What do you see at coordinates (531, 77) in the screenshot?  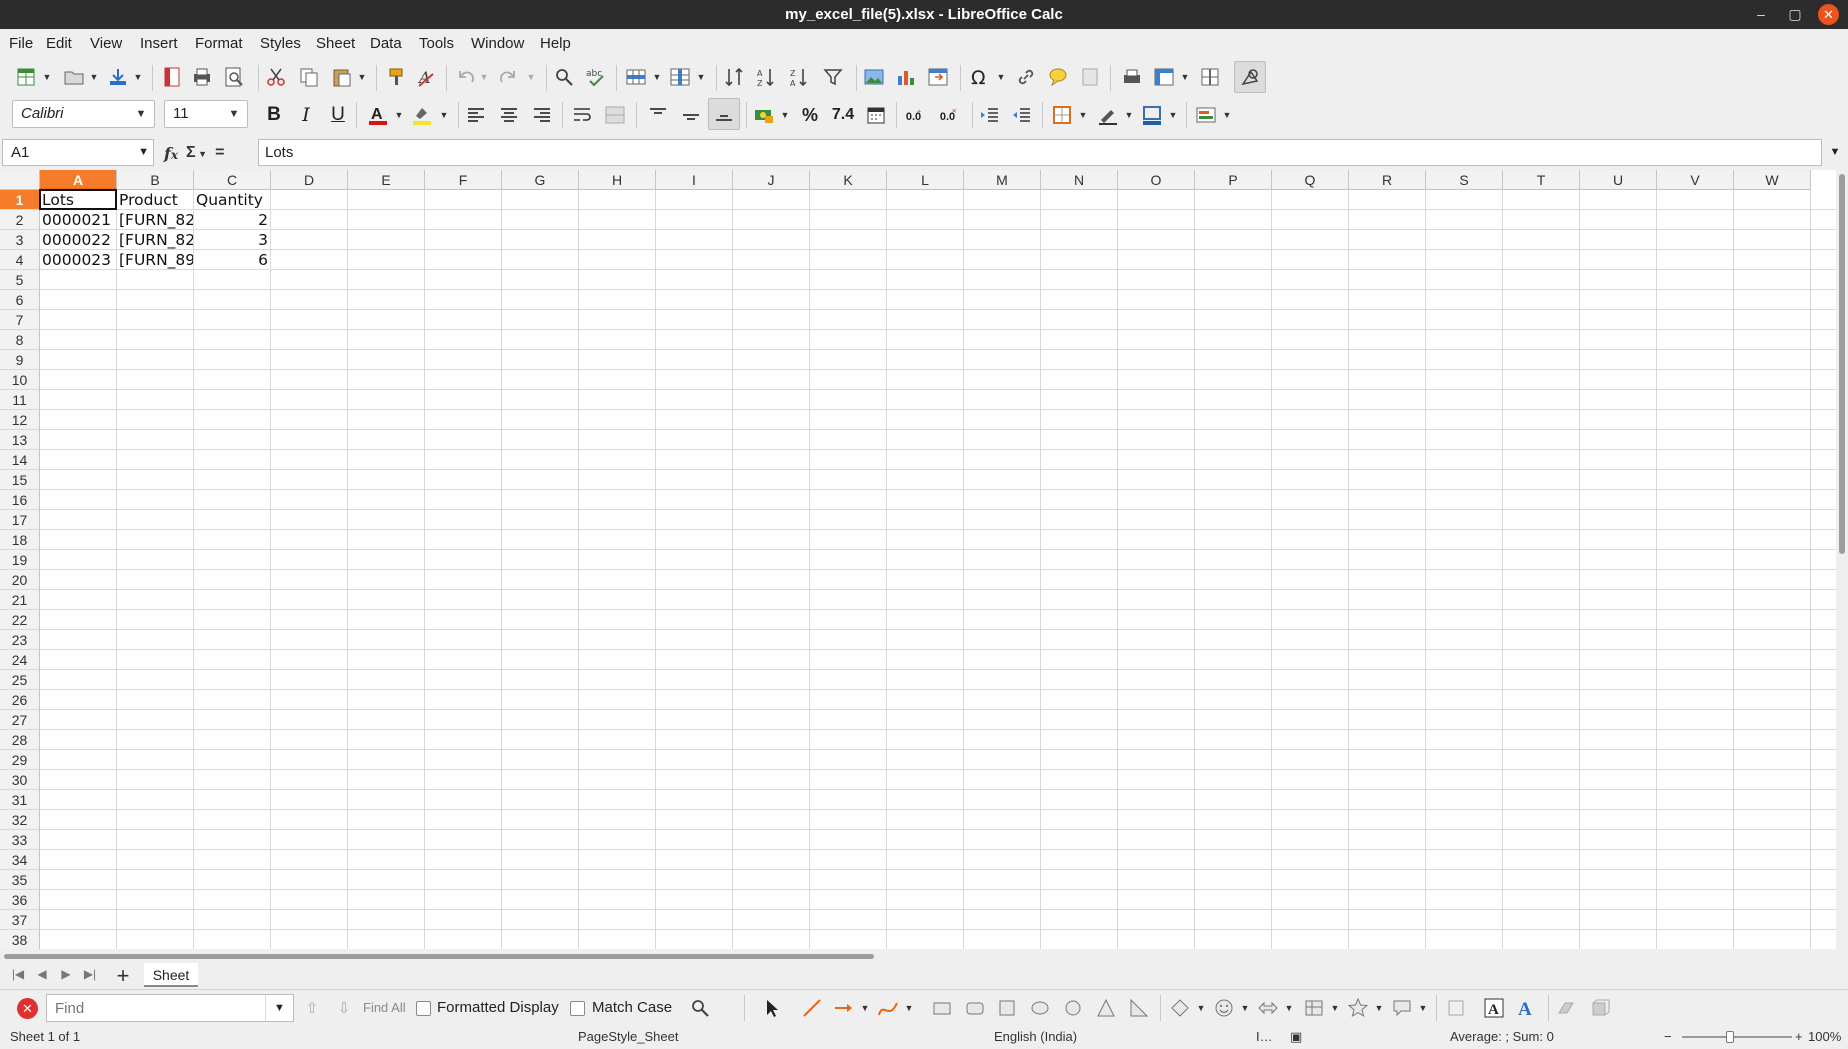 I see `redo-dropdown-icon: ▼` at bounding box center [531, 77].